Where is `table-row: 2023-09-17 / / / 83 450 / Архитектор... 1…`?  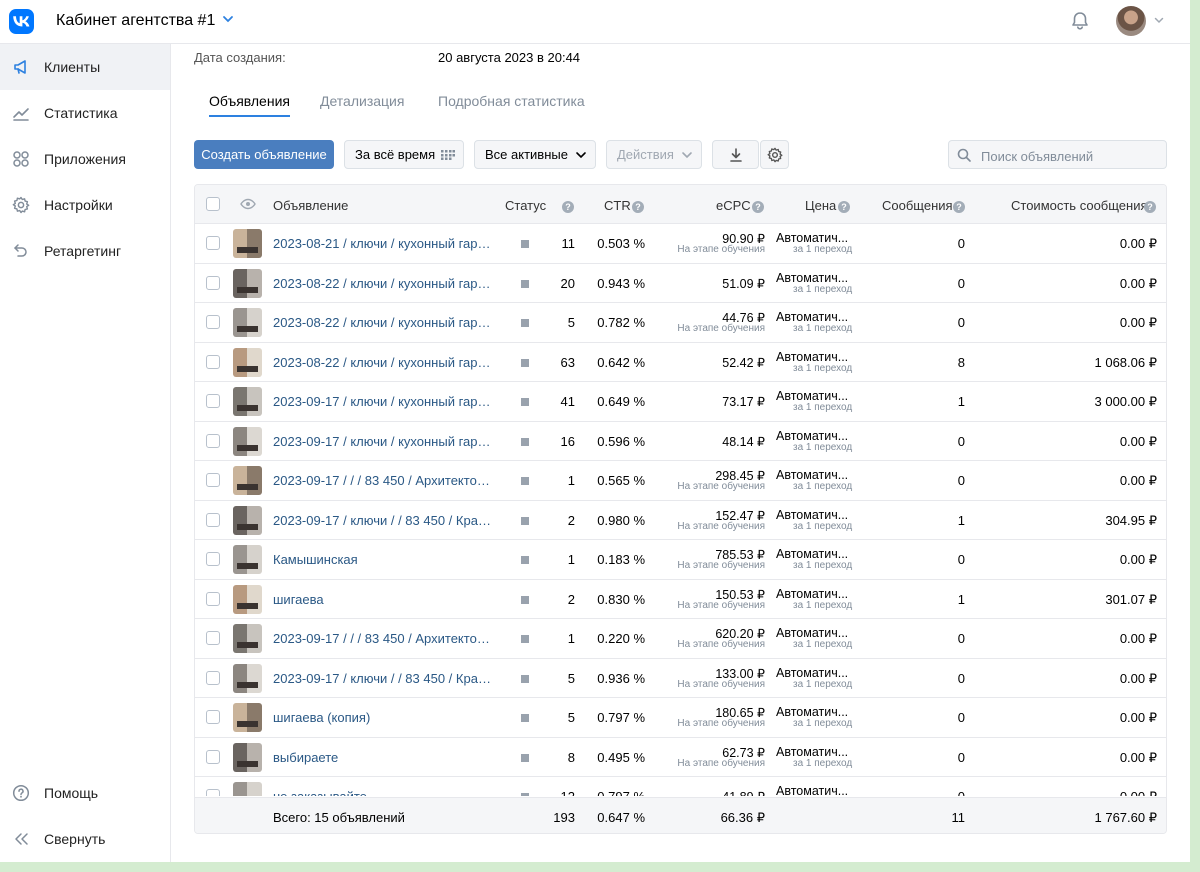
table-row: 2023-09-17 / / / 83 450 / Архитектор... 1… is located at coordinates (680, 481).